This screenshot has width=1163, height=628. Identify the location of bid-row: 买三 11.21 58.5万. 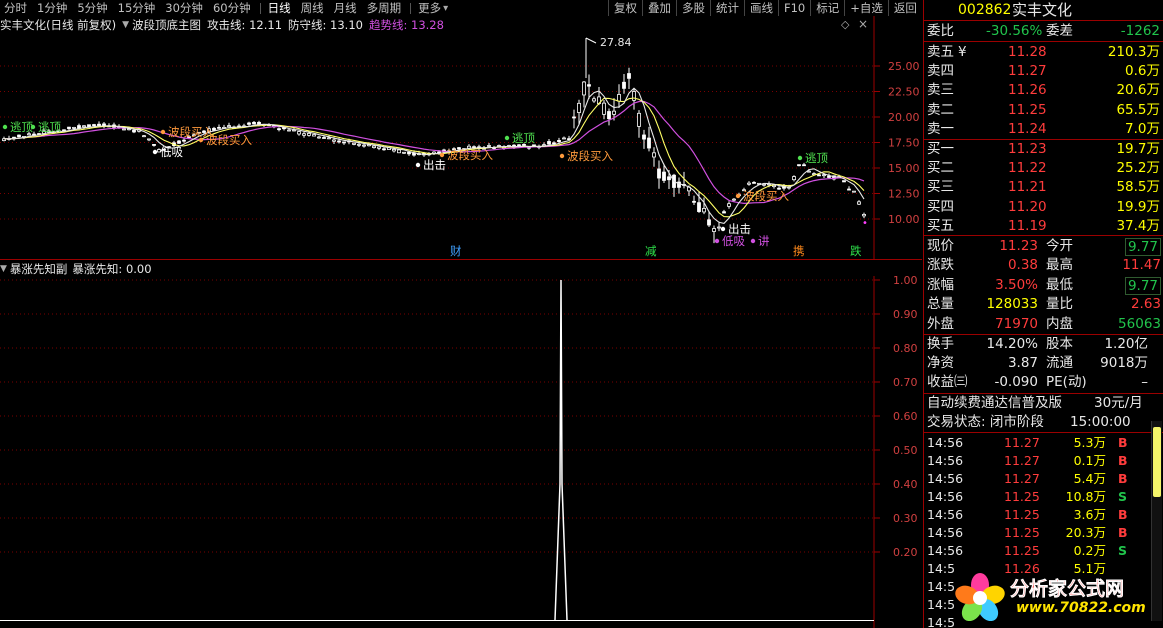
(1043, 187).